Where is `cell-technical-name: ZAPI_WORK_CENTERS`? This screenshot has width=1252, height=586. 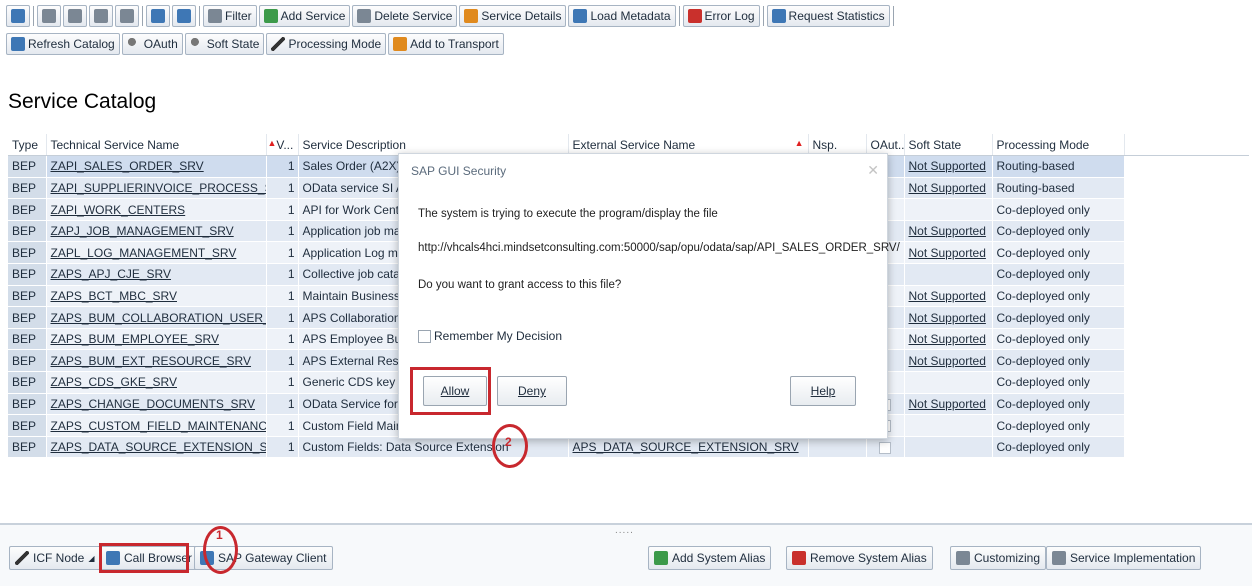 cell-technical-name: ZAPI_WORK_CENTERS is located at coordinates (156, 209).